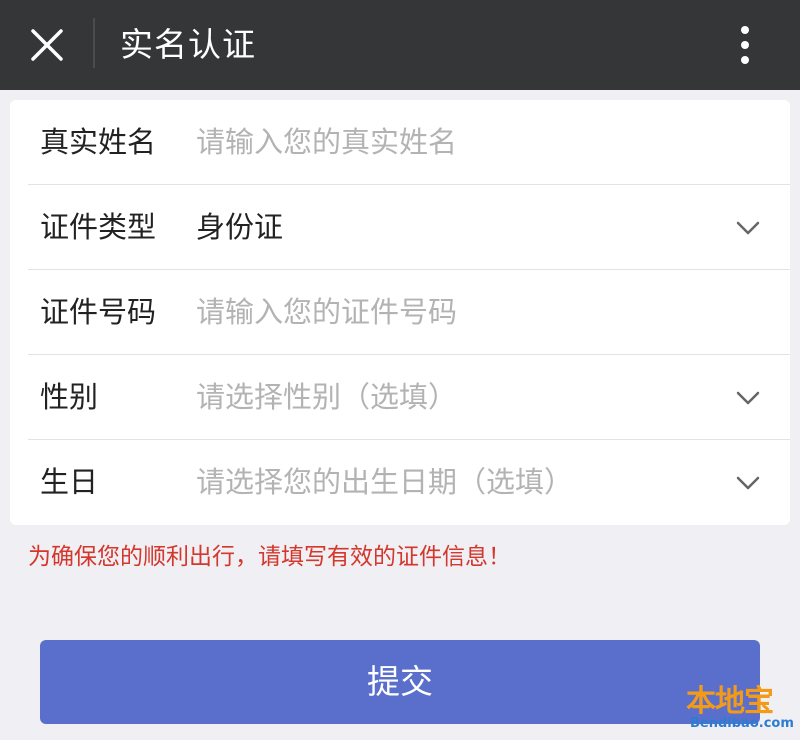  What do you see at coordinates (69, 397) in the screenshot?
I see `gender-label: 性别` at bounding box center [69, 397].